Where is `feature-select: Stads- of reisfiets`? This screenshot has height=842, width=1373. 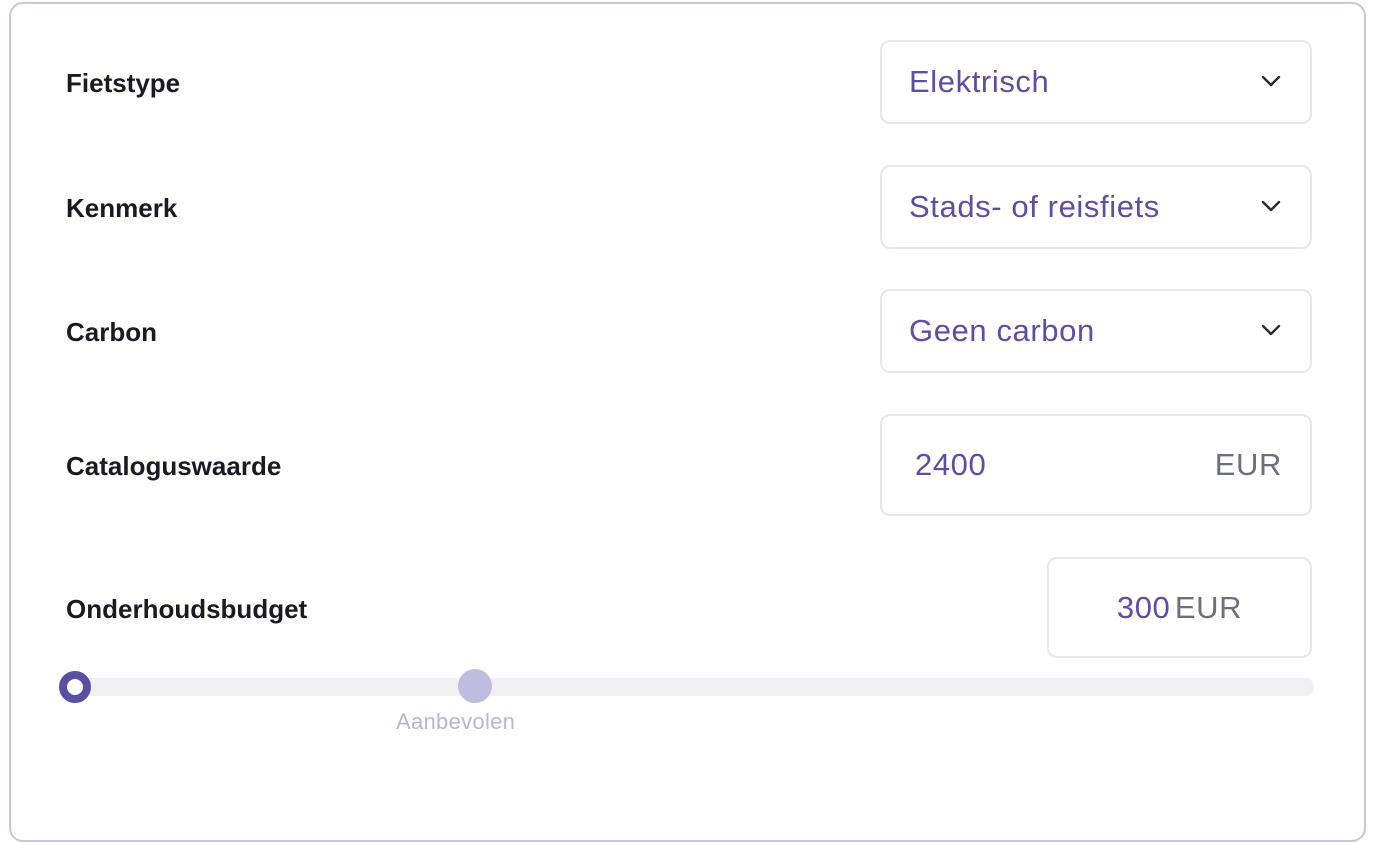 feature-select: Stads- of reisfiets is located at coordinates (1096, 207).